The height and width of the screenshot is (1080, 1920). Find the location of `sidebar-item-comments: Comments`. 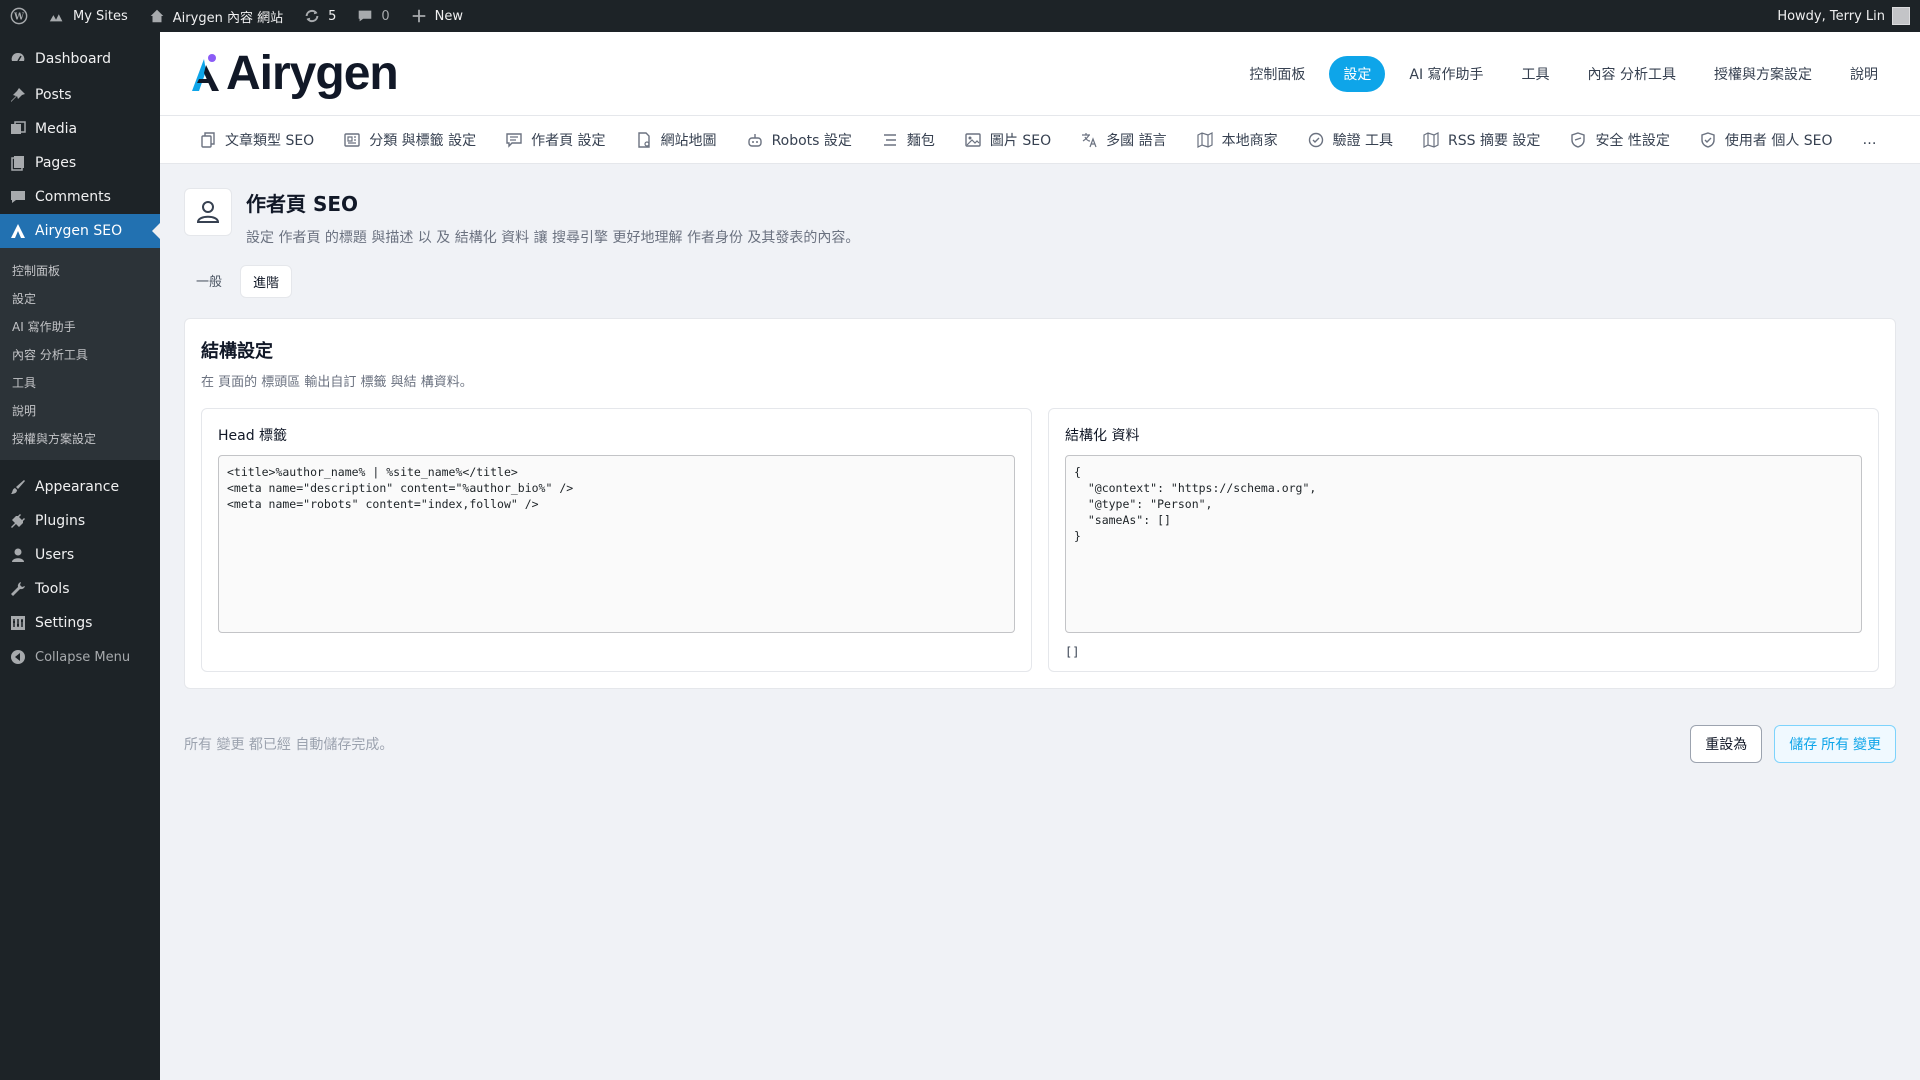

sidebar-item-comments: Comments is located at coordinates (80, 197).